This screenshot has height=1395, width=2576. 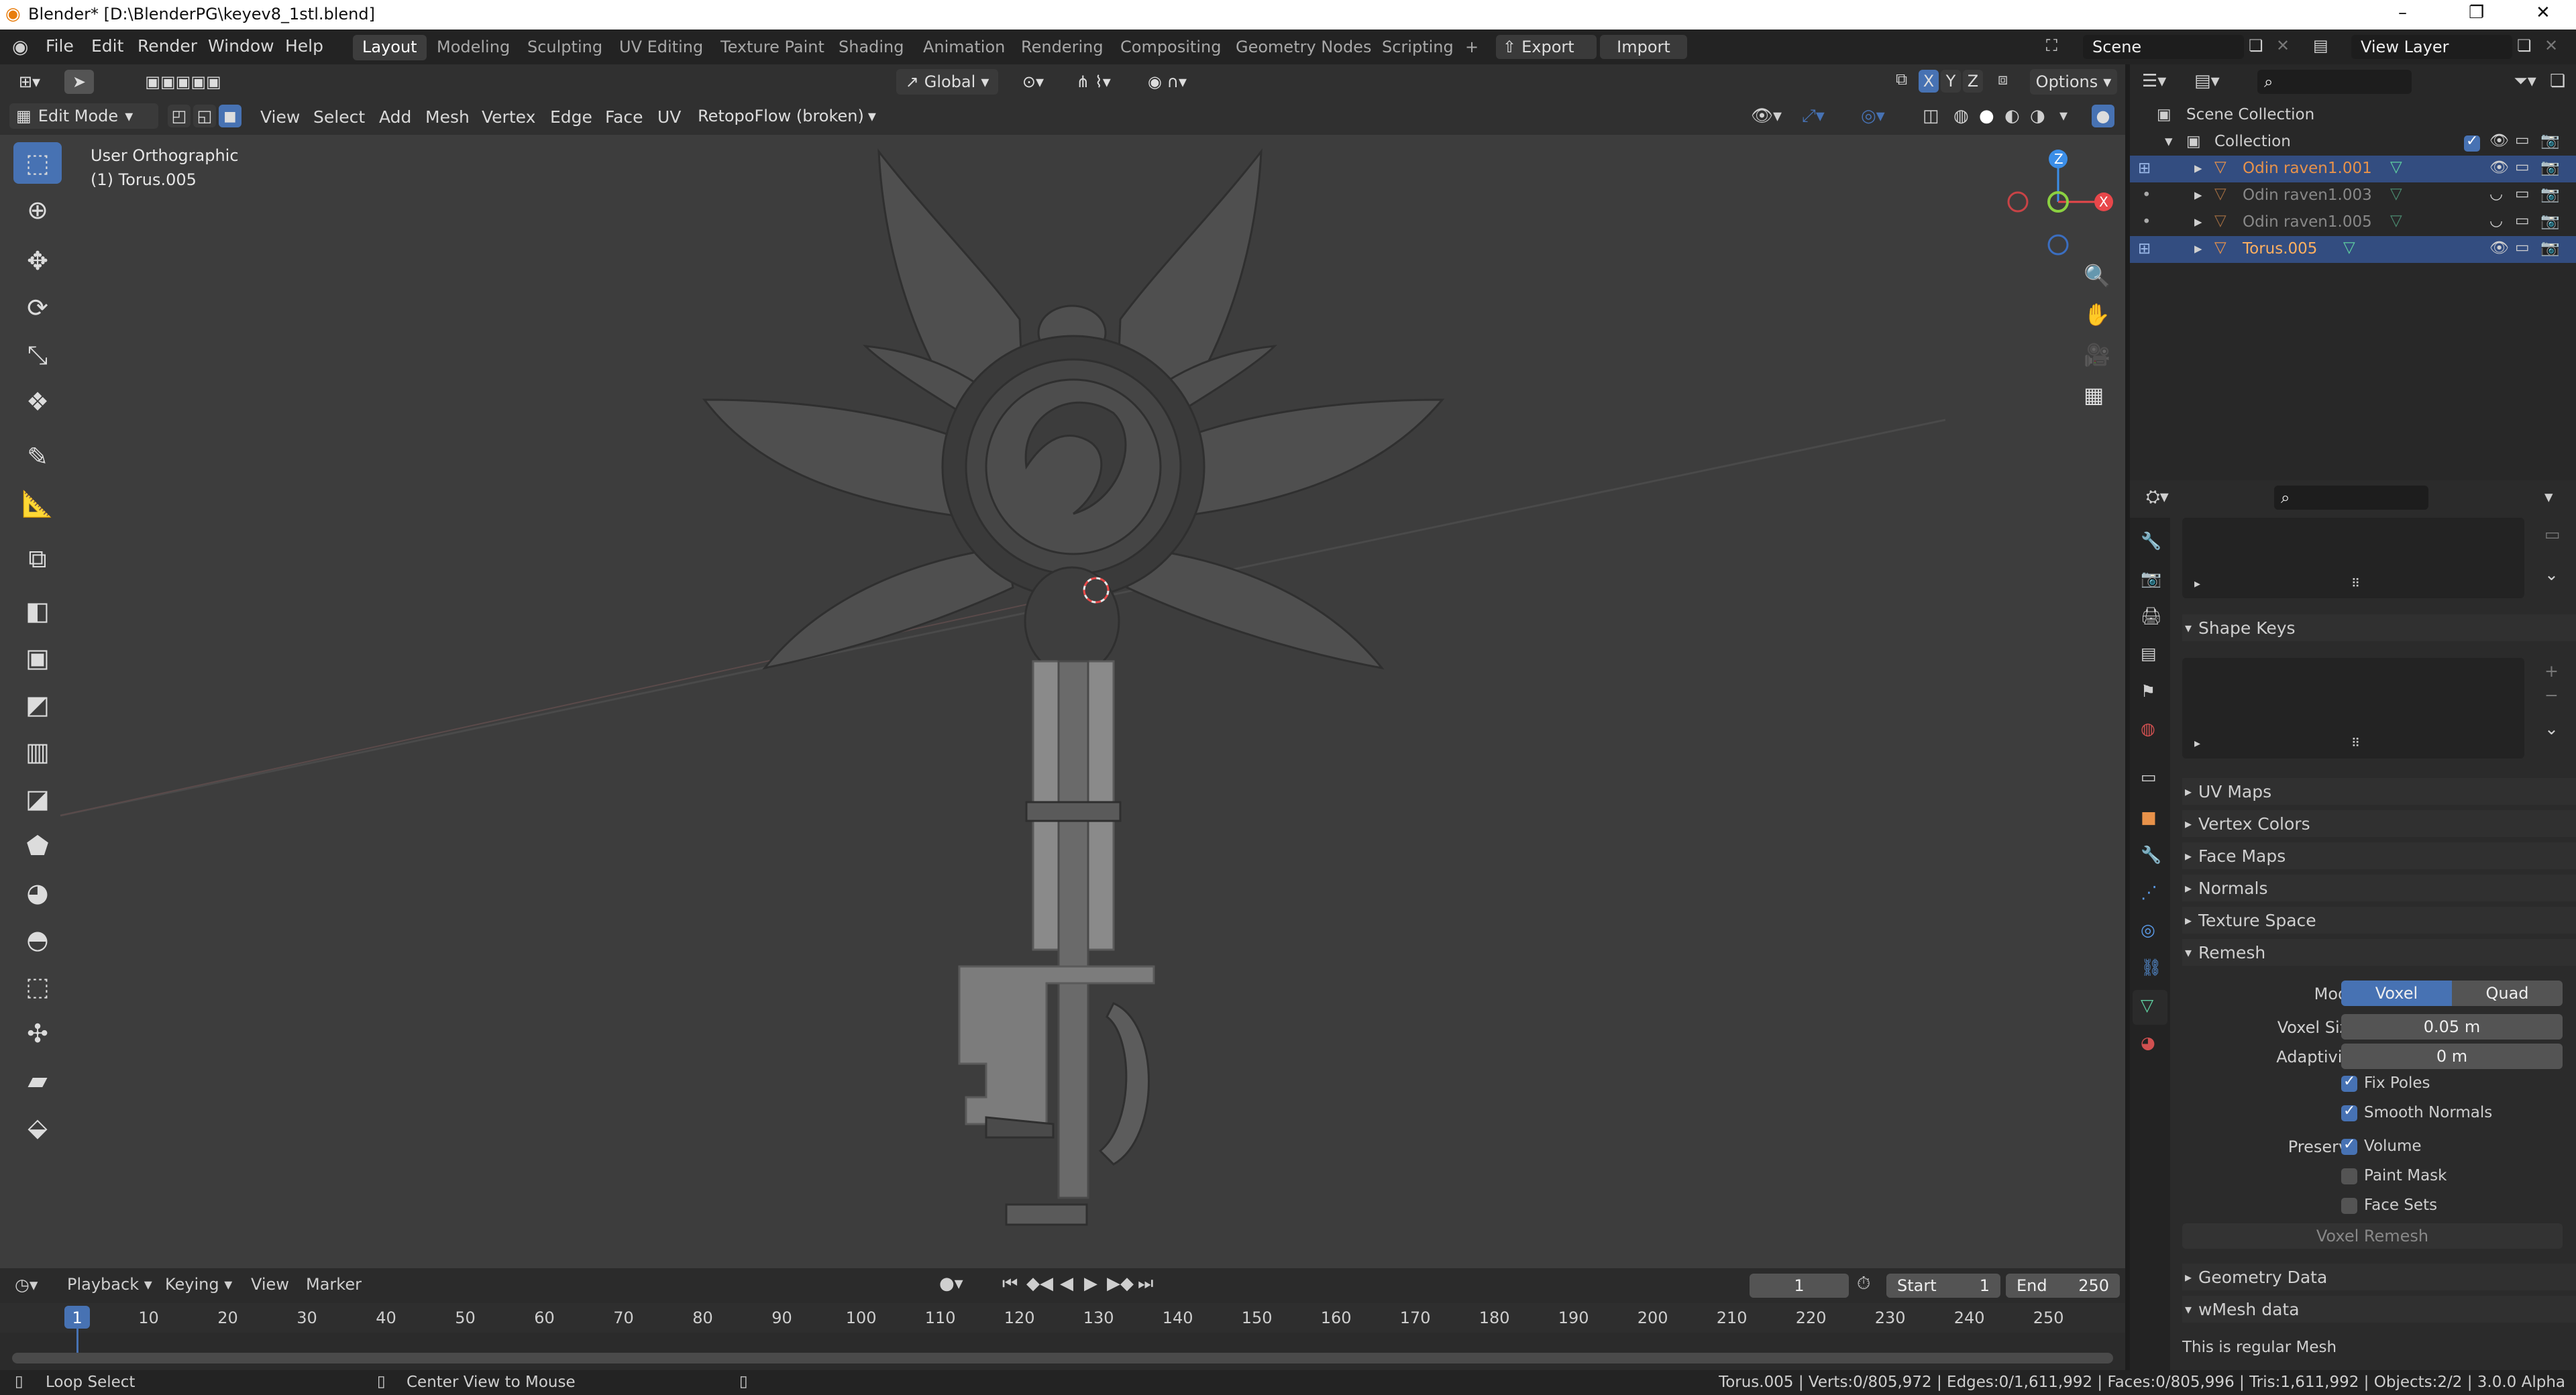 What do you see at coordinates (2385, 1082) in the screenshot?
I see `fix-poles-checkbox: Fix Poles` at bounding box center [2385, 1082].